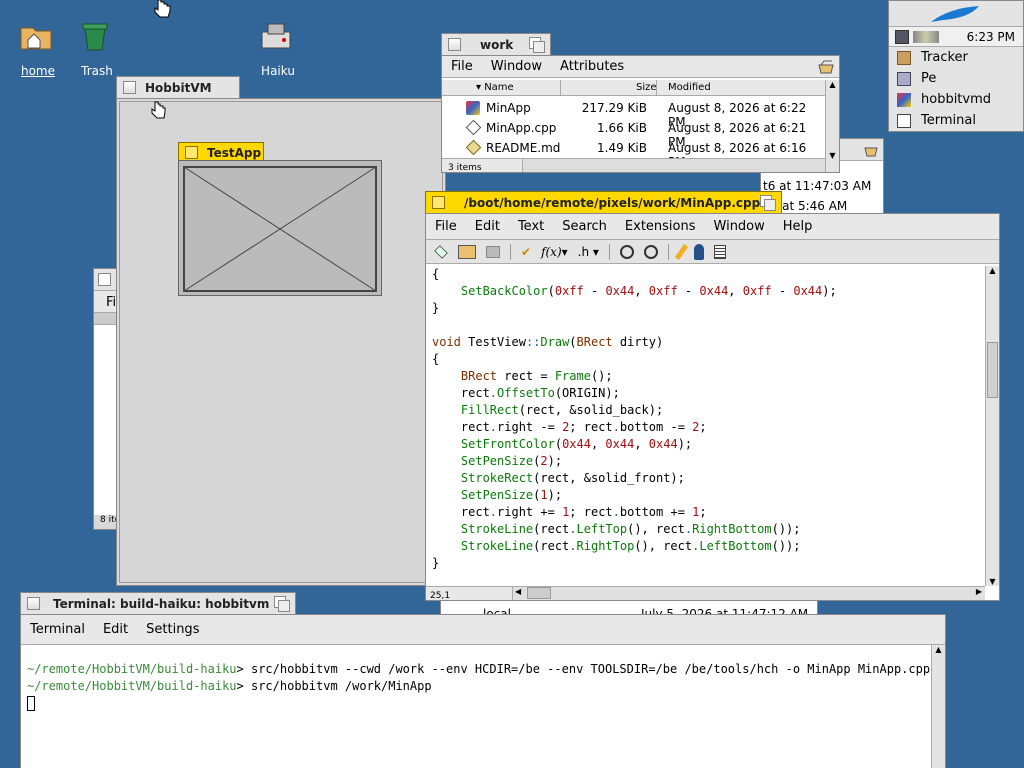 This screenshot has height=768, width=1024. Describe the element at coordinates (493, 251) in the screenshot. I see `save-icon` at that location.